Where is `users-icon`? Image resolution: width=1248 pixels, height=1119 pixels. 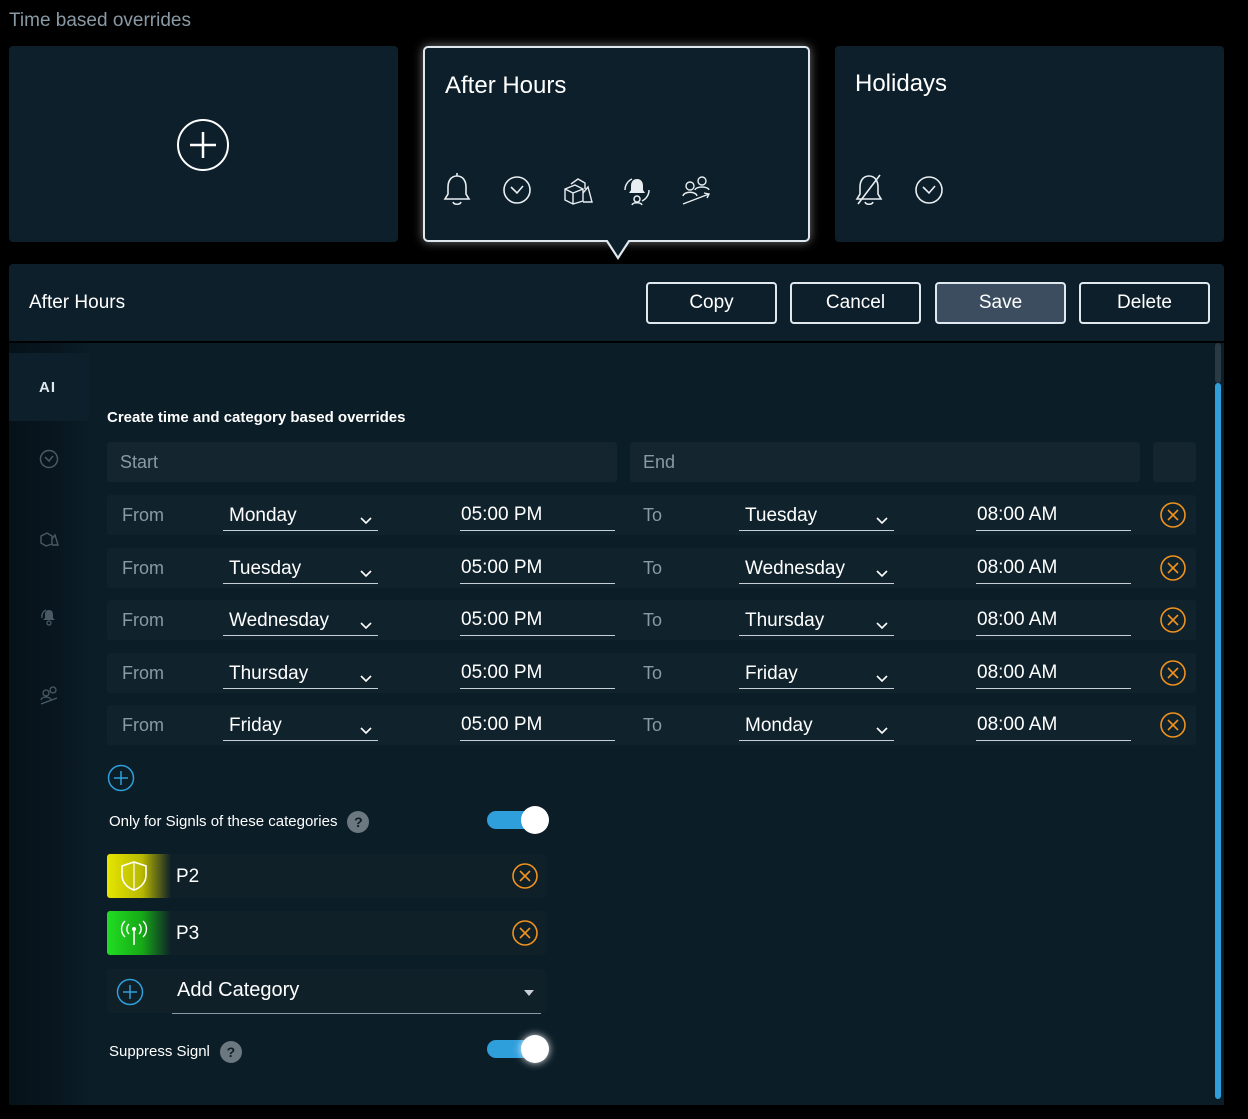
users-icon is located at coordinates (49, 697).